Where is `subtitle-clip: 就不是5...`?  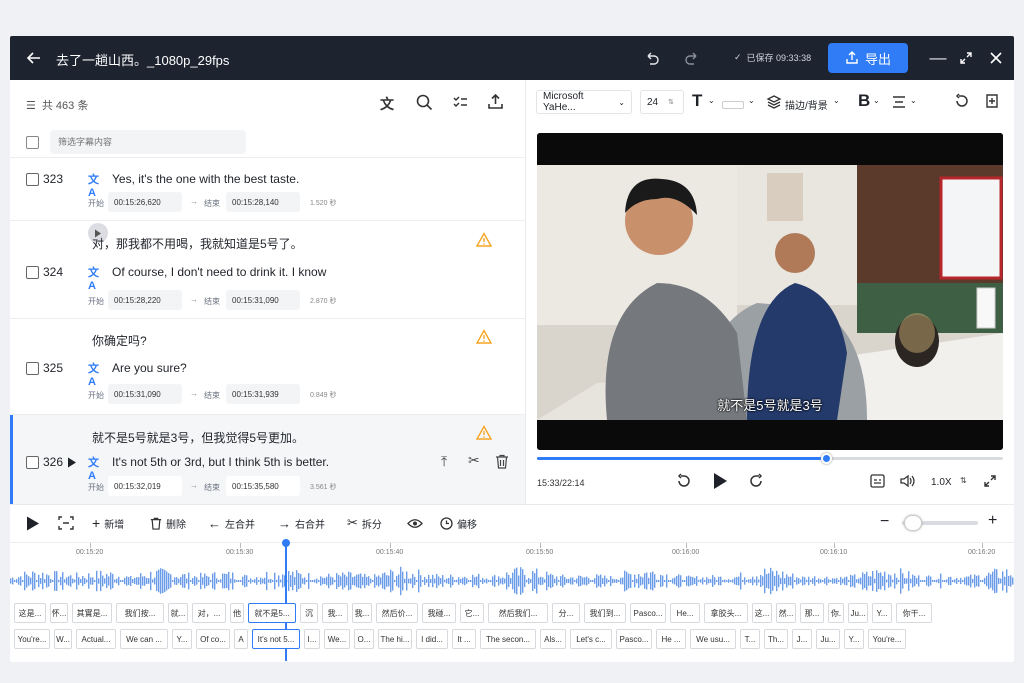 subtitle-clip: 就不是5... is located at coordinates (272, 613).